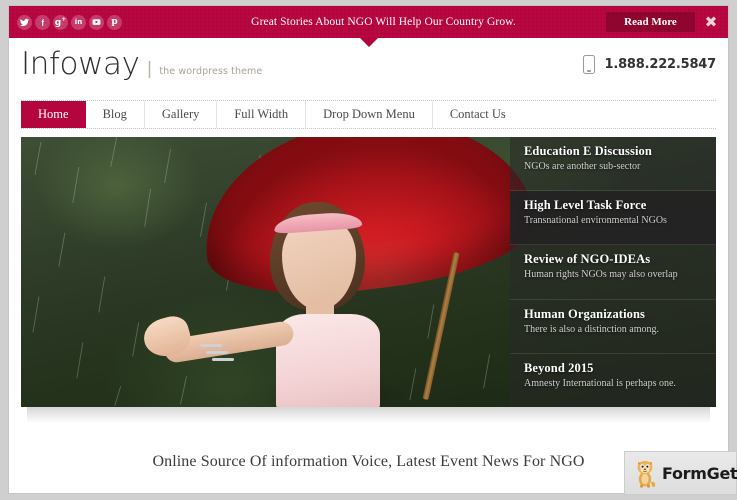 This screenshot has height=500, width=737. Describe the element at coordinates (582, 166) in the screenshot. I see `slide-subtitle: NGOs are another sub-sector` at that location.